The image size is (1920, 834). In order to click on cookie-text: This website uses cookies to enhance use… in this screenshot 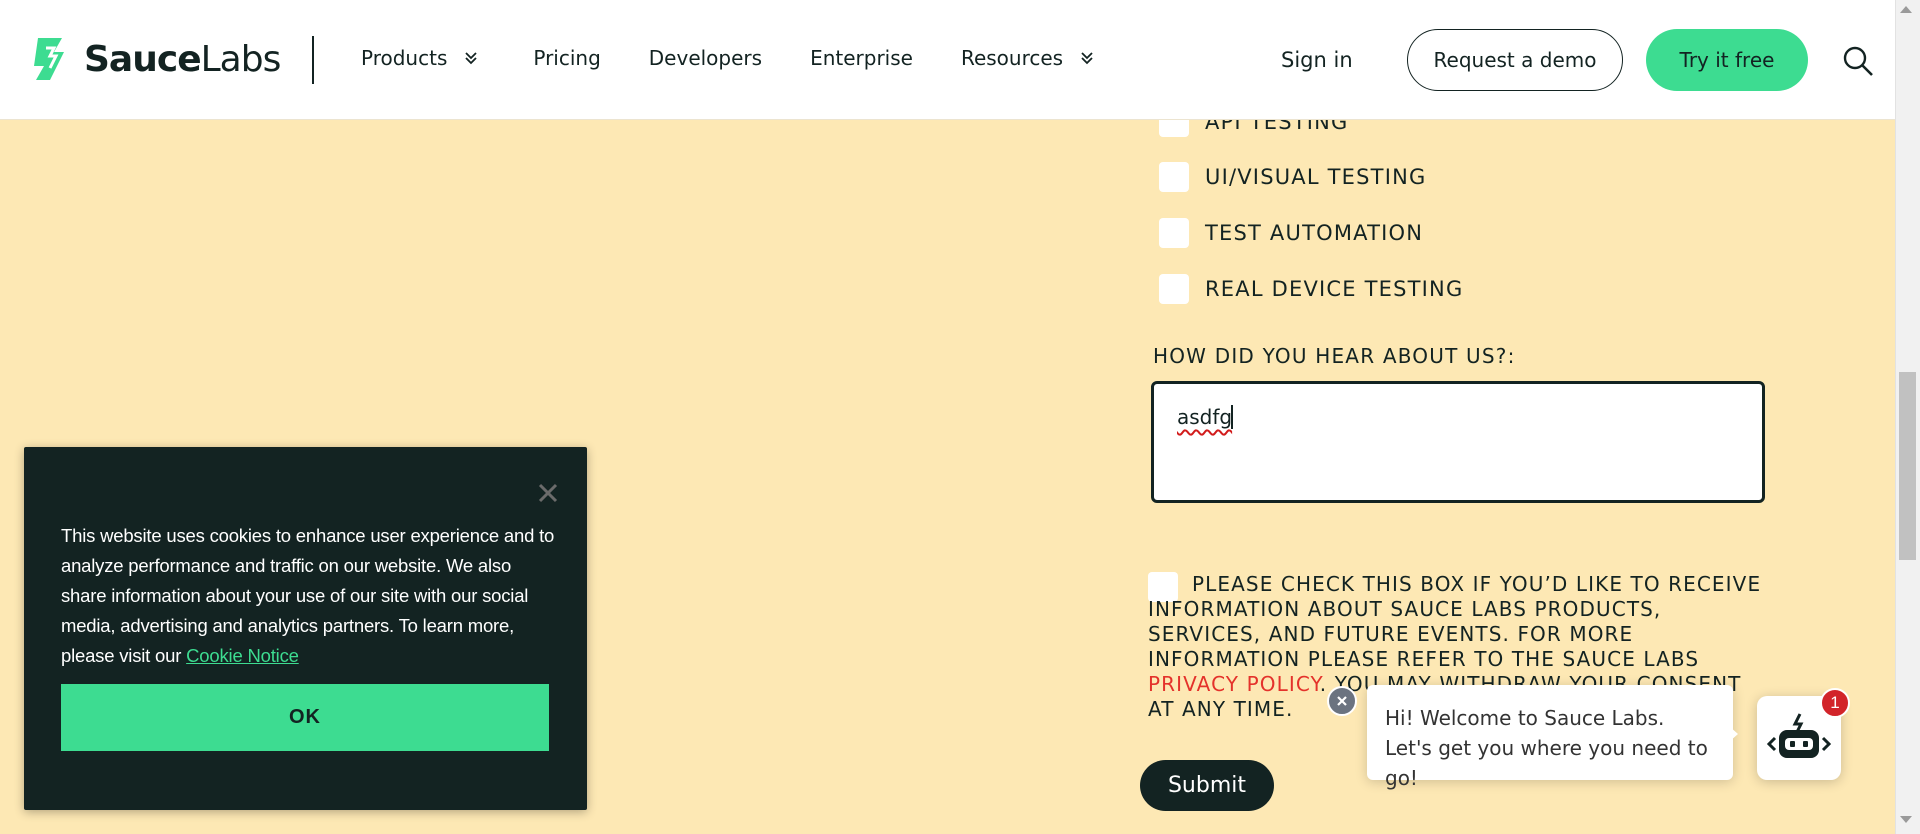, I will do `click(308, 595)`.